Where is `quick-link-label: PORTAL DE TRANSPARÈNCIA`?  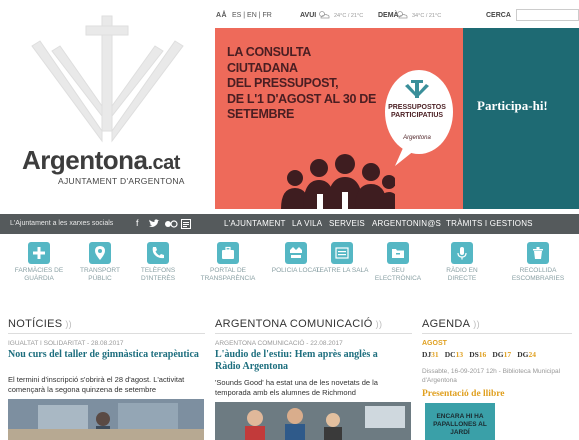 quick-link-label: PORTAL DE TRANSPARÈNCIA is located at coordinates (228, 274).